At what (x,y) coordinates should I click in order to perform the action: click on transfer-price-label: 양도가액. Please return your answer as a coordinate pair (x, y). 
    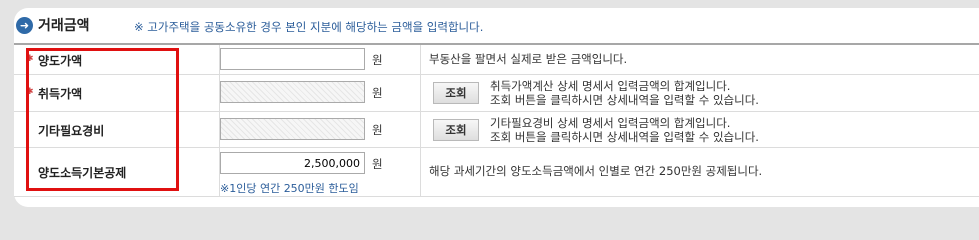
    Looking at the image, I should click on (60, 60).